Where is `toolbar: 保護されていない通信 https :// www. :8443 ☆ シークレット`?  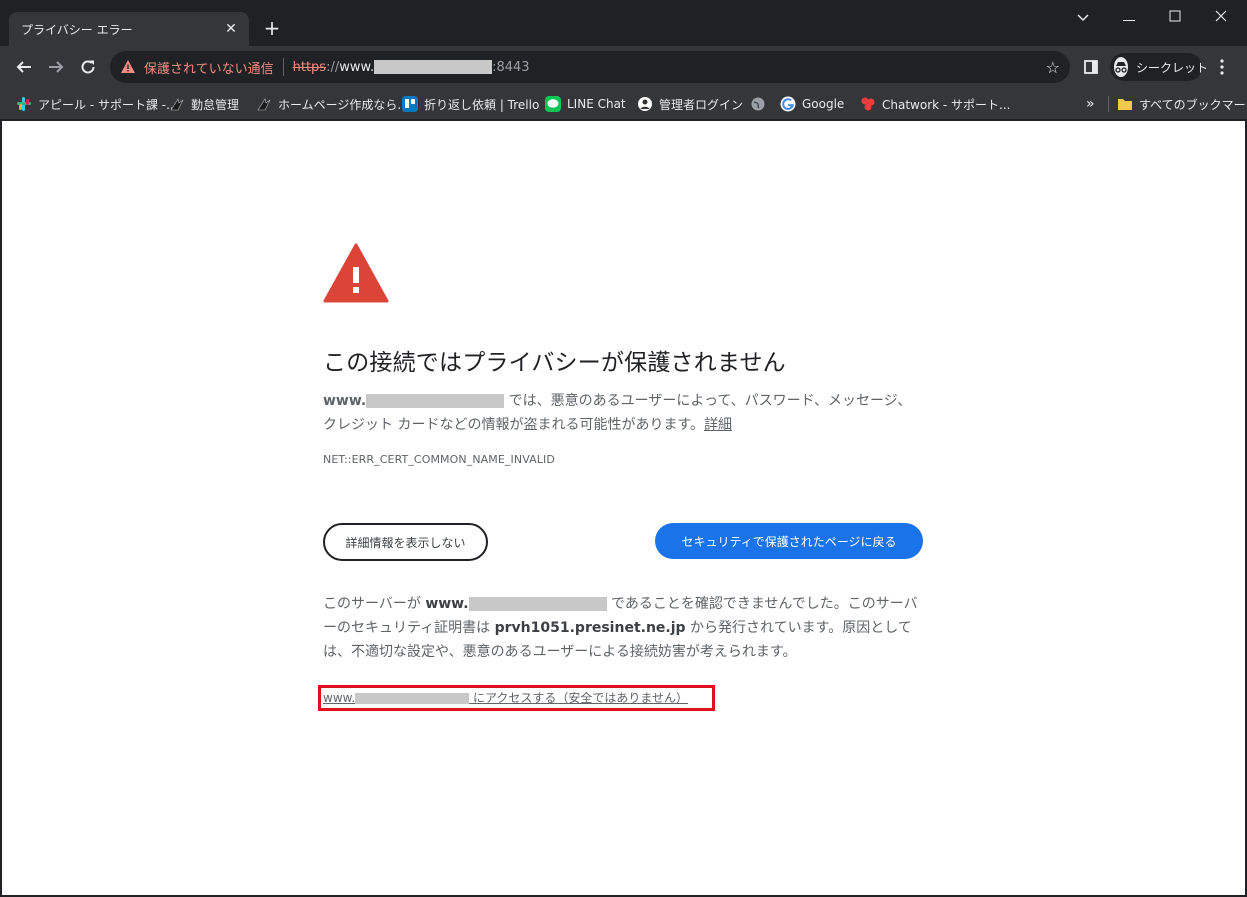
toolbar: 保護されていない通信 https :// www. :8443 ☆ シークレット is located at coordinates (623, 67).